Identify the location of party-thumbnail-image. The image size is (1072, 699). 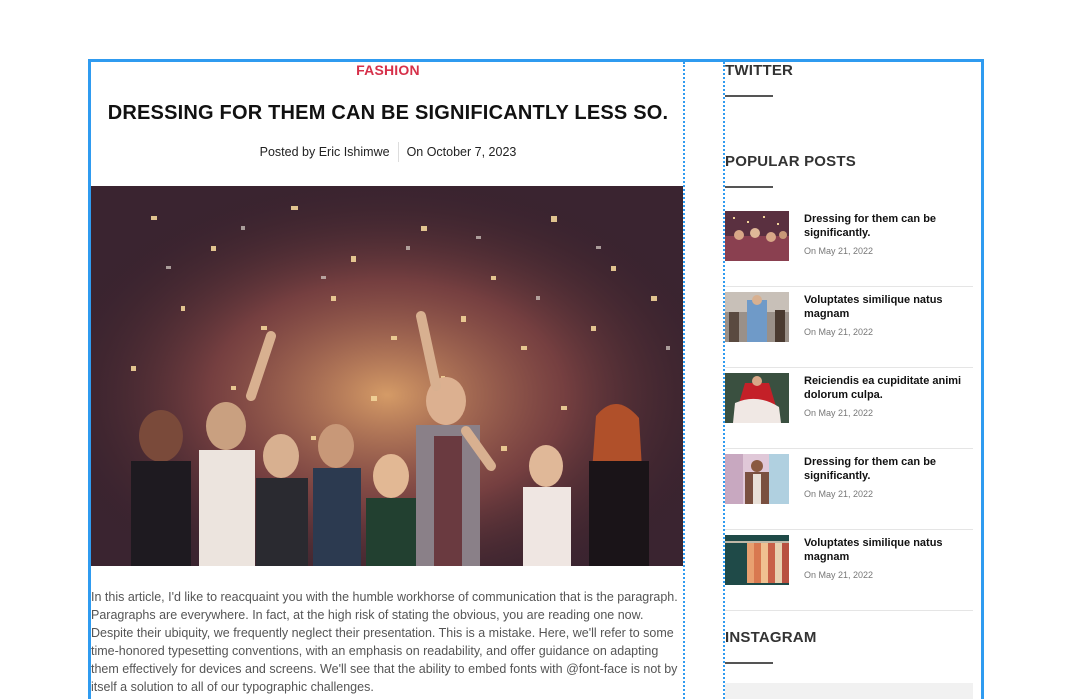
(757, 236).